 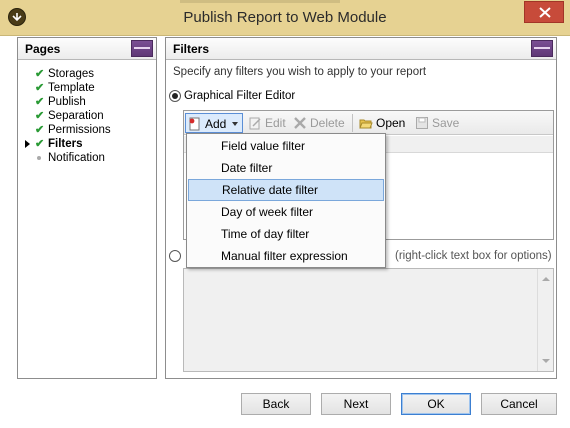 What do you see at coordinates (255, 123) in the screenshot?
I see `edit-icon` at bounding box center [255, 123].